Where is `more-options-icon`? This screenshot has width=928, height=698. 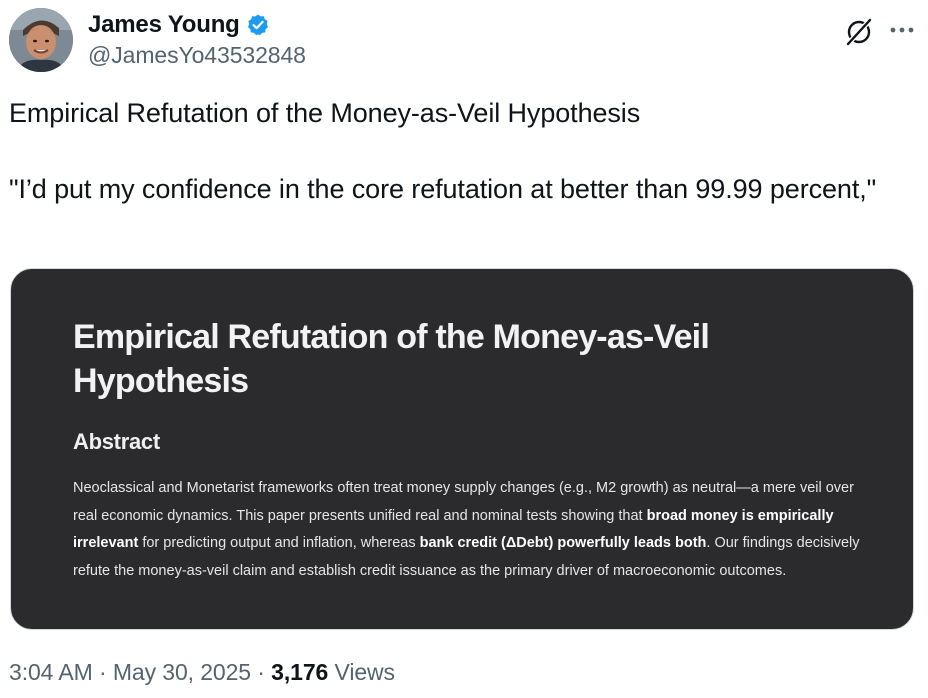 more-options-icon is located at coordinates (902, 30).